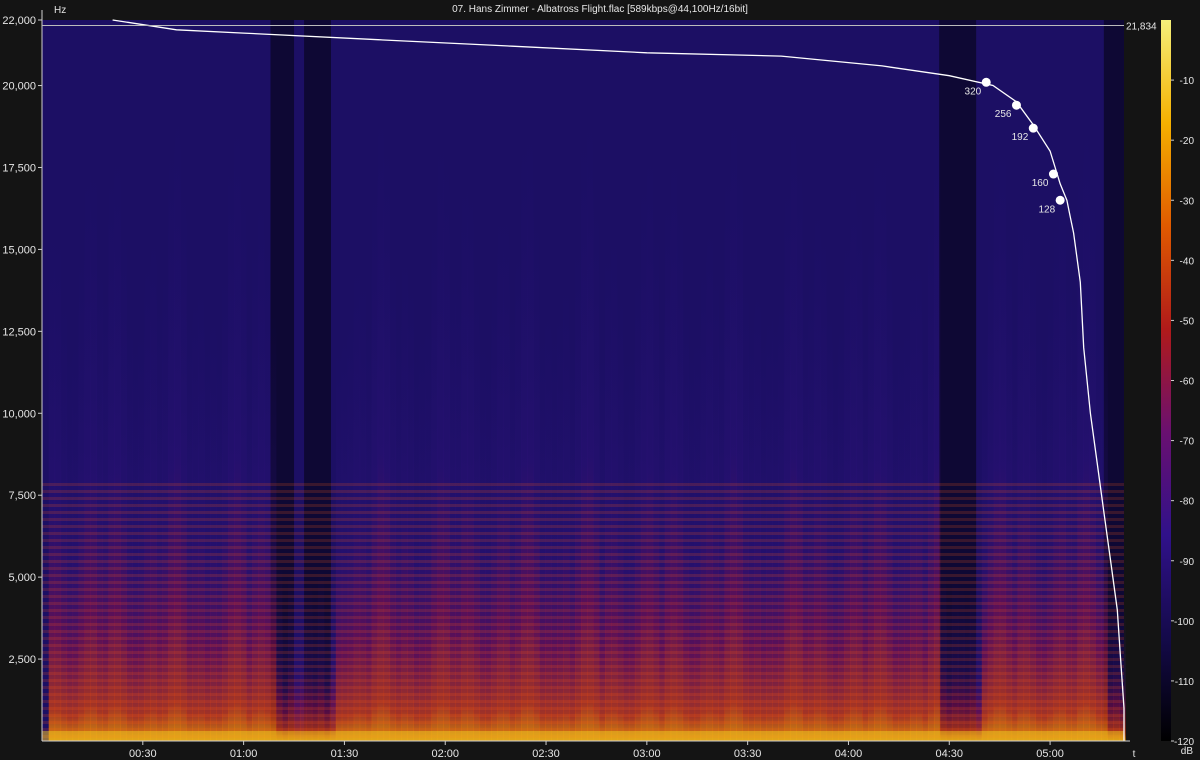 This screenshot has width=1200, height=760. I want to click on x-tick-label: 04:30, so click(950, 754).